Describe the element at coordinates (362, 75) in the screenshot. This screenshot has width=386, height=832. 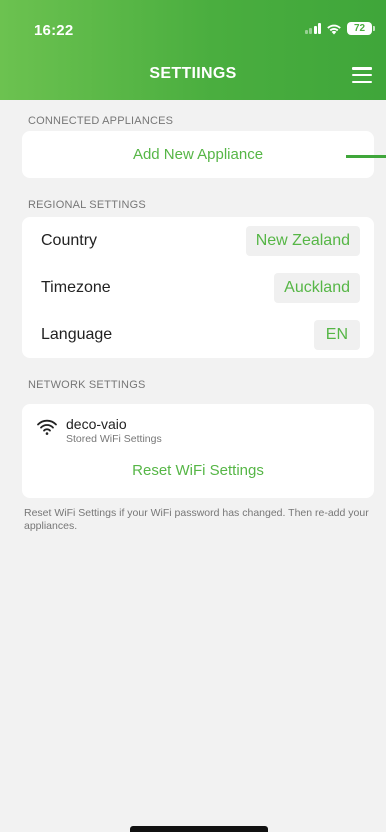
I see `hamburger-menu-icon` at that location.